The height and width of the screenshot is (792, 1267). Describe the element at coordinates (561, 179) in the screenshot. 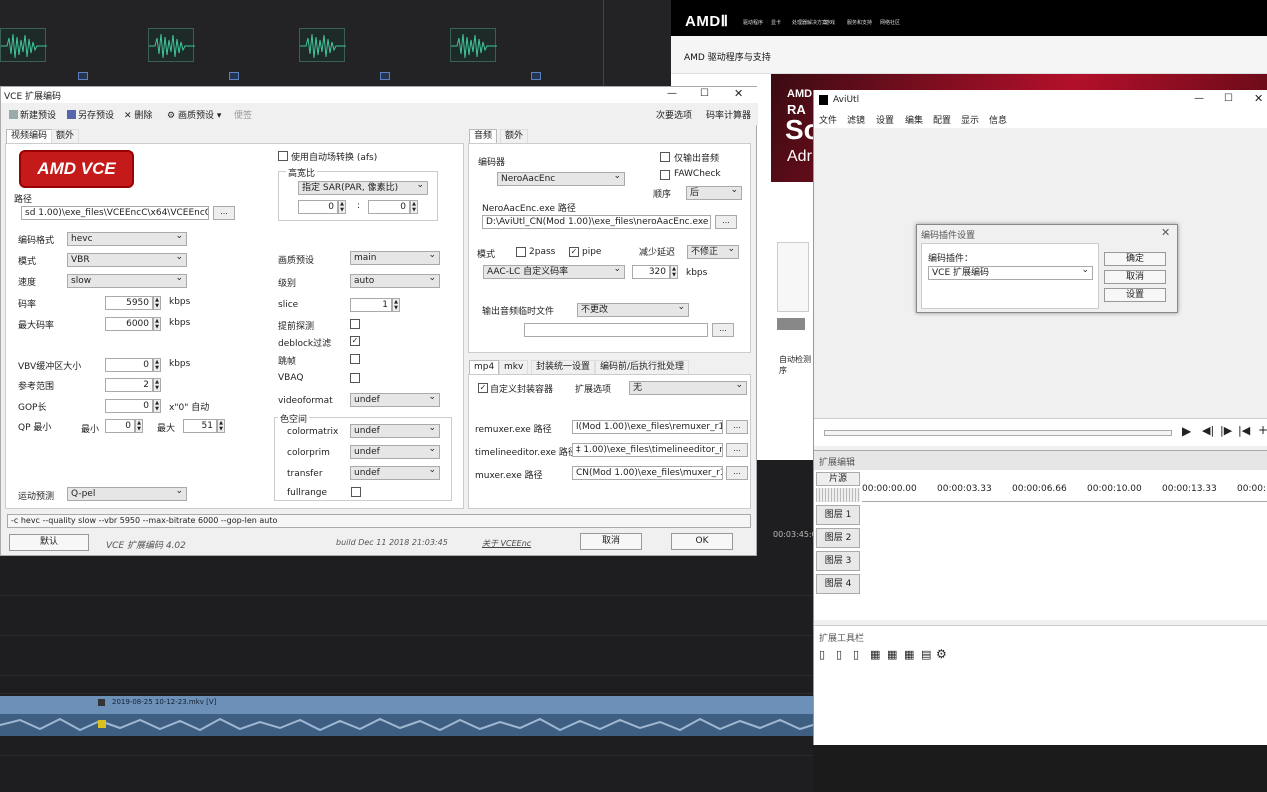

I see `audio-encoder-select: NeroAacEnc` at that location.